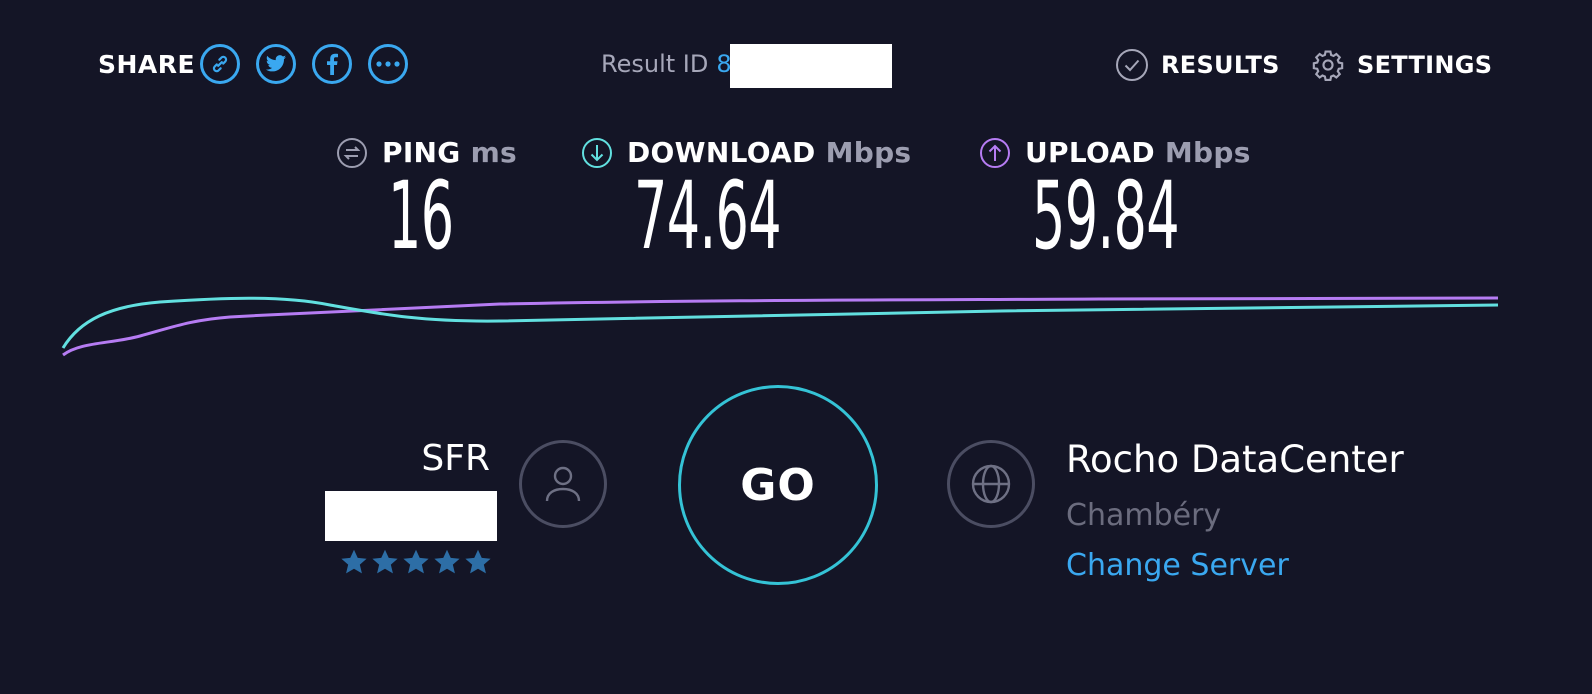 This screenshot has height=694, width=1592. What do you see at coordinates (1132, 65) in the screenshot?
I see `check-circle-icon` at bounding box center [1132, 65].